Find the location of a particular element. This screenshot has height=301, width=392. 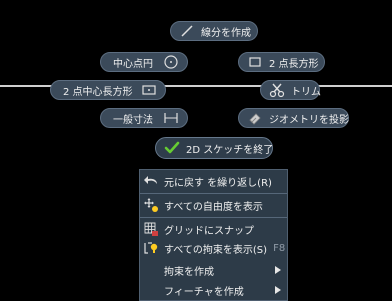

two-point-rectangle-button: 2 点長方形 is located at coordinates (281, 62).